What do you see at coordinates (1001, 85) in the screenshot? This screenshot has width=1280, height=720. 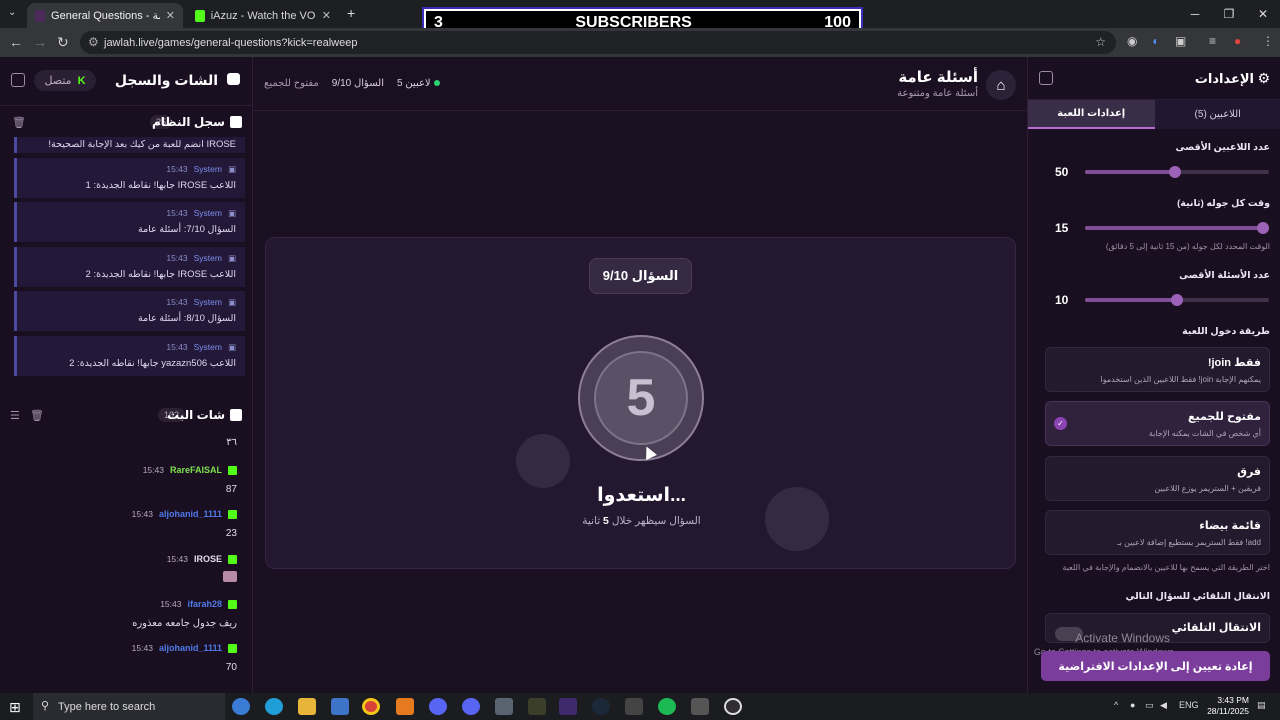 I see `home-button: ⌂` at bounding box center [1001, 85].